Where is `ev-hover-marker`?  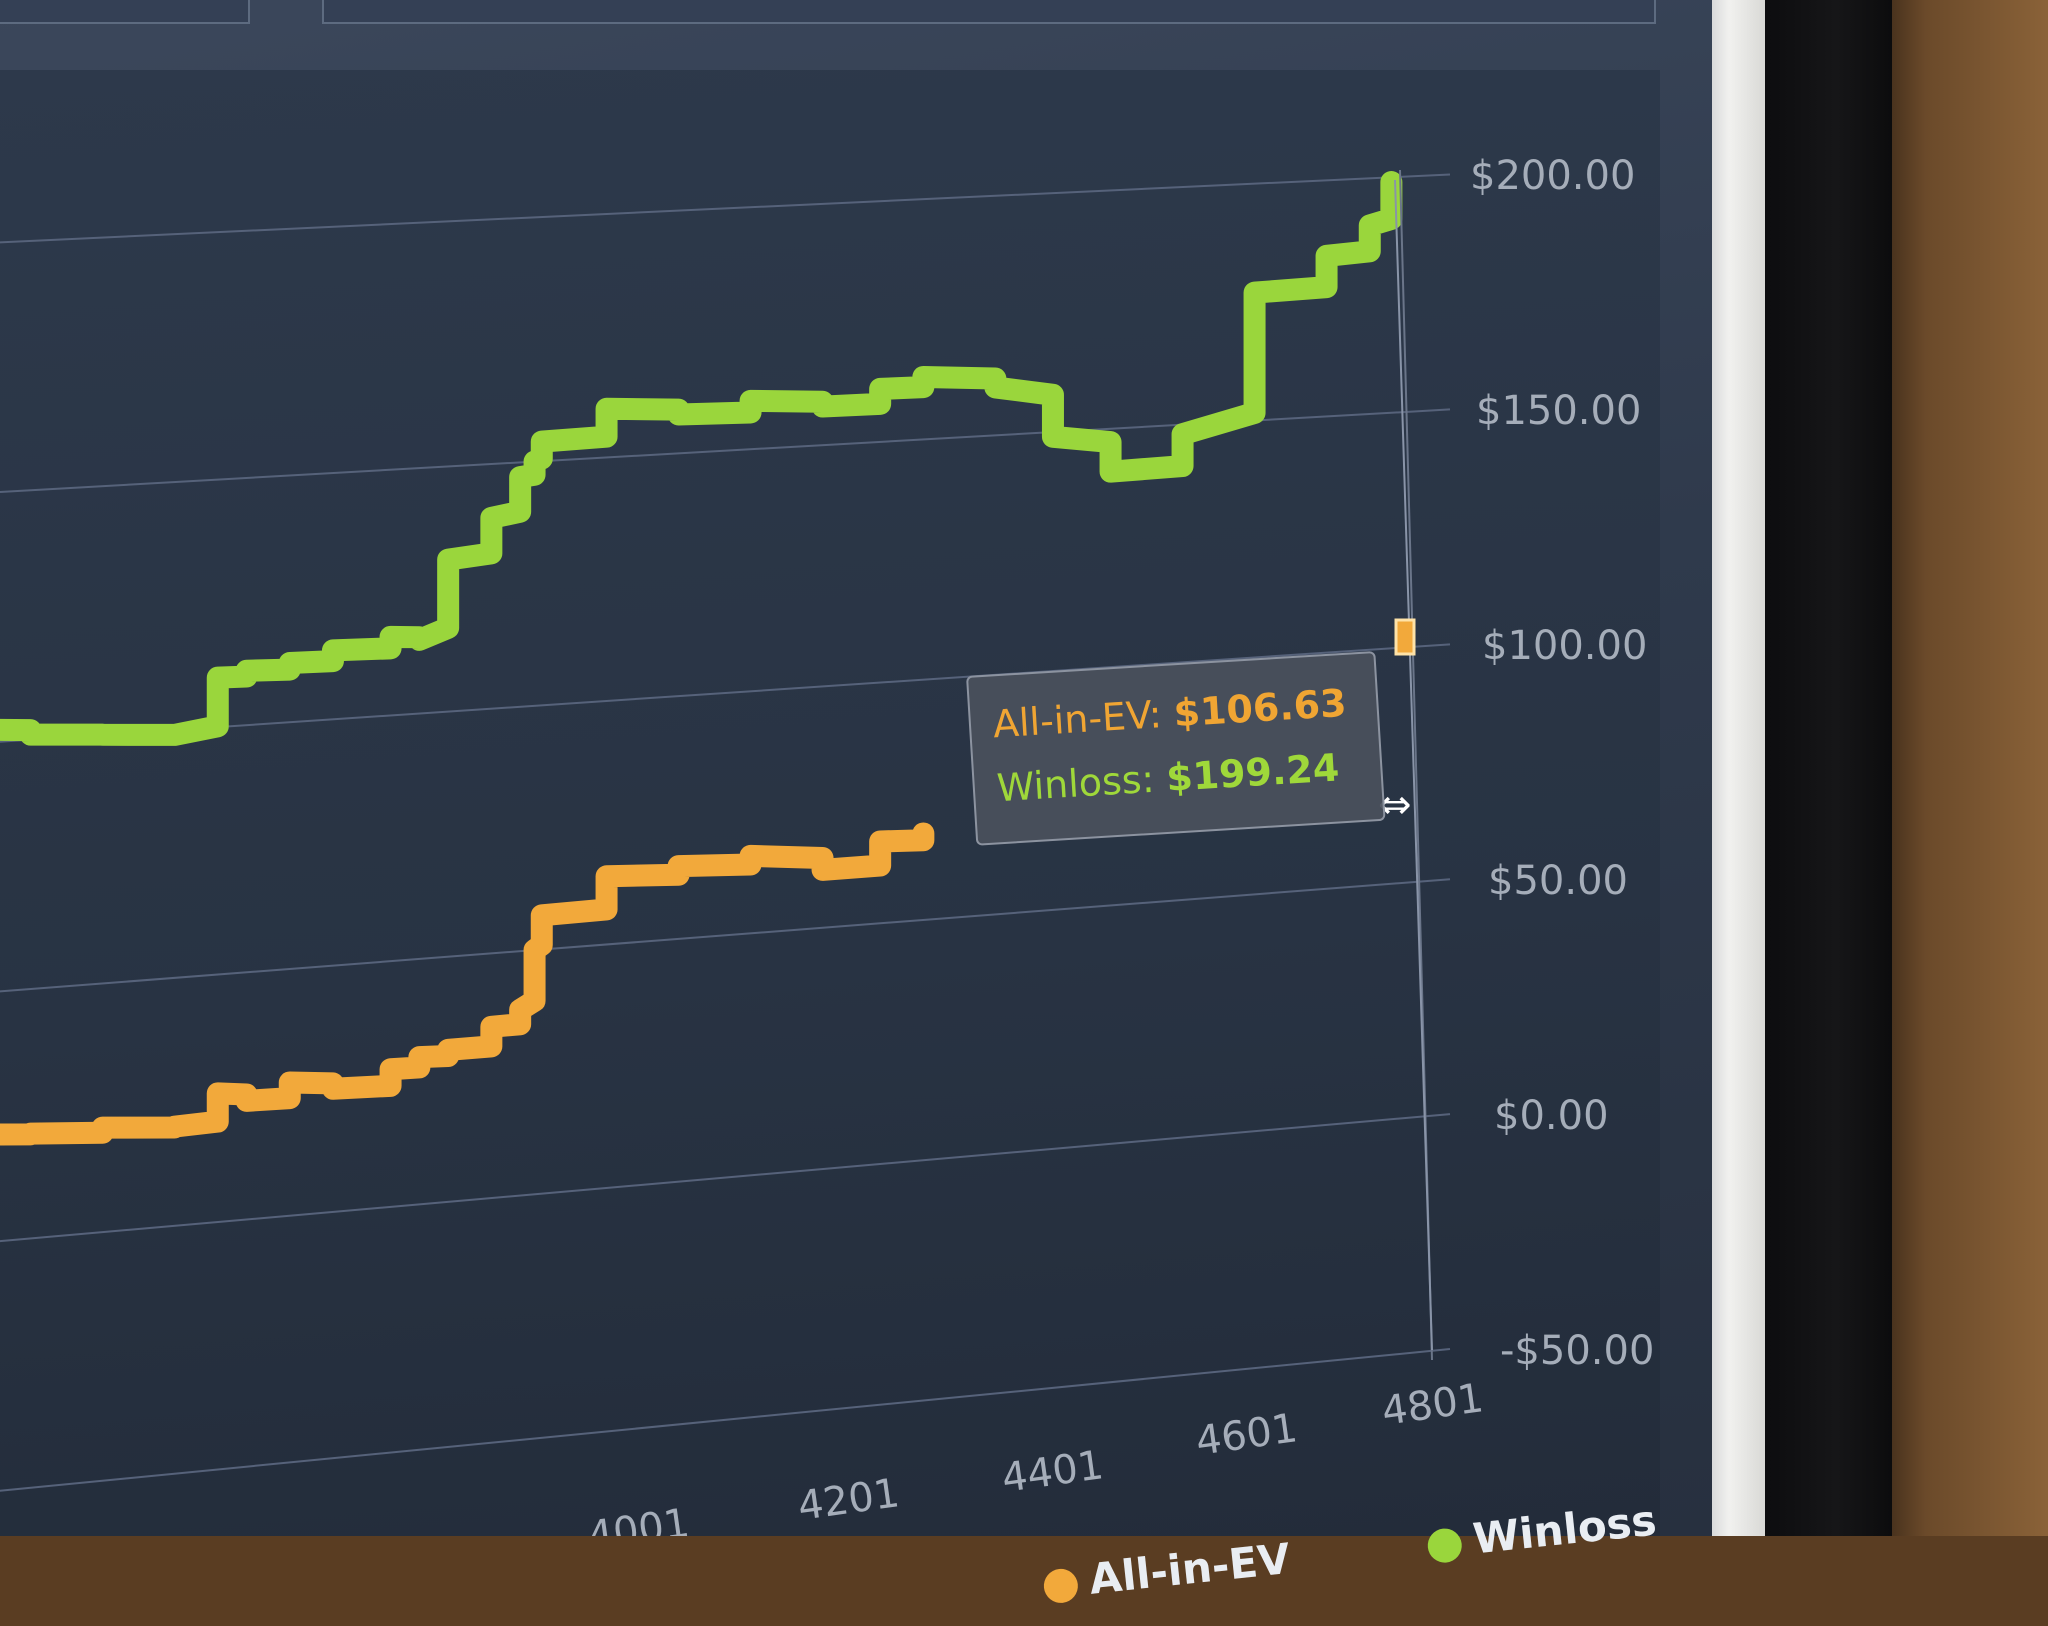
ev-hover-marker is located at coordinates (1405, 637).